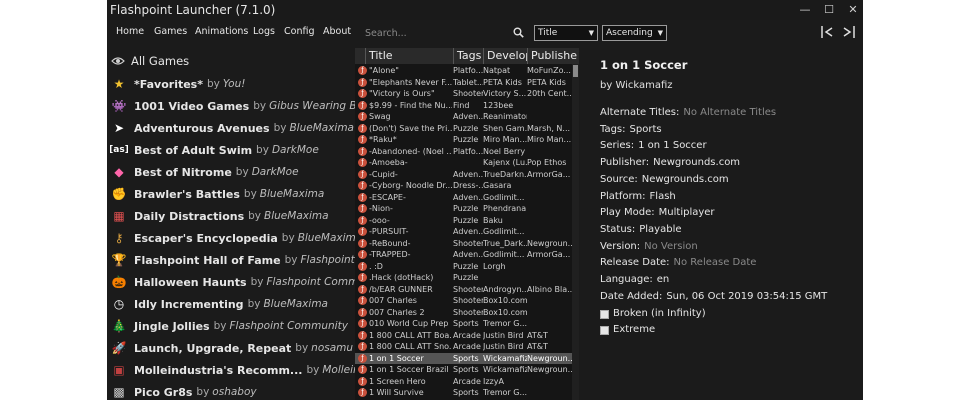 The width and height of the screenshot is (970, 400). I want to click on game-row: ƒ1 Screen Hero Arcade IzzyA, so click(464, 381).